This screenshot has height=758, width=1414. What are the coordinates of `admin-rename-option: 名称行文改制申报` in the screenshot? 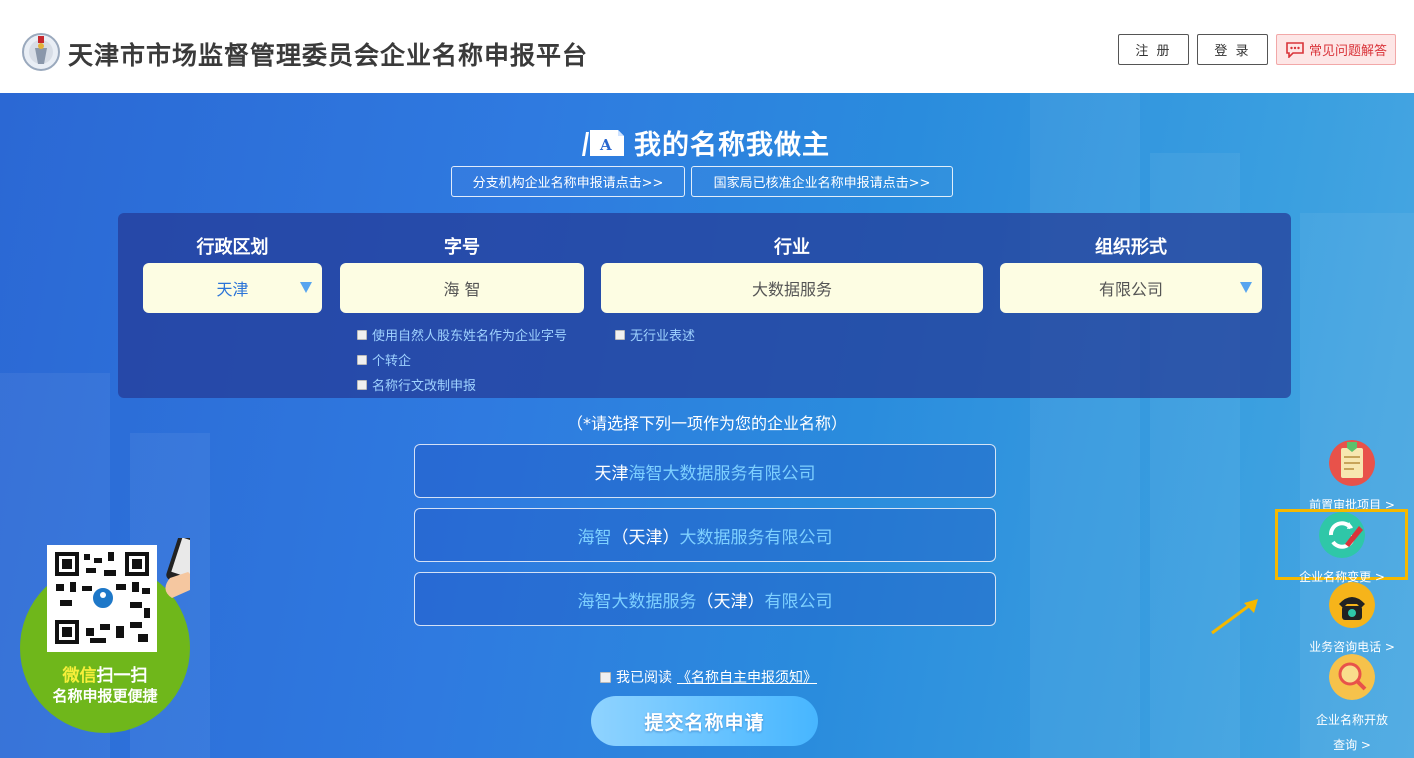 It's located at (416, 384).